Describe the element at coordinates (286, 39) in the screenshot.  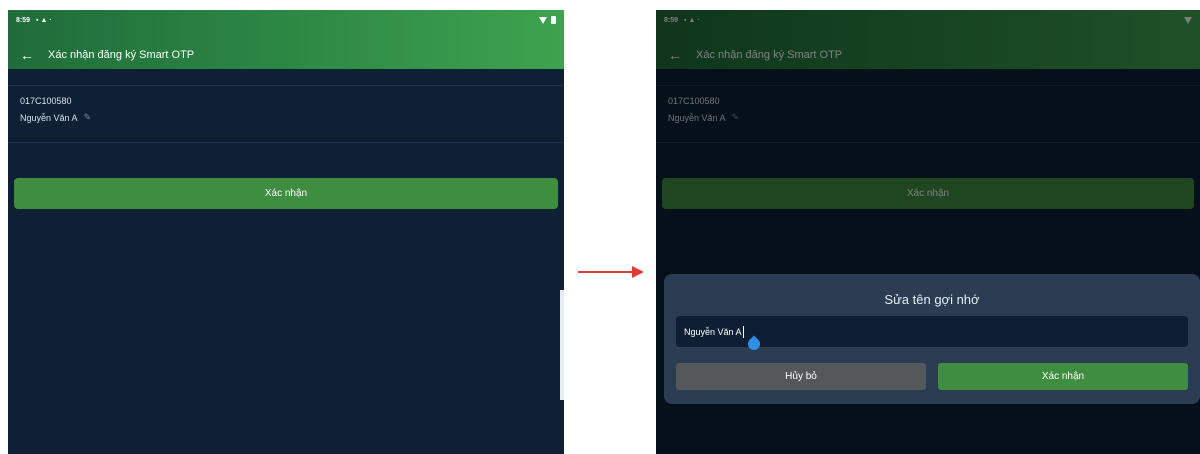
I see `app-bar: 8:59 ▪ ▲ · ← Xác nhận đăng ký Smart OTP` at that location.